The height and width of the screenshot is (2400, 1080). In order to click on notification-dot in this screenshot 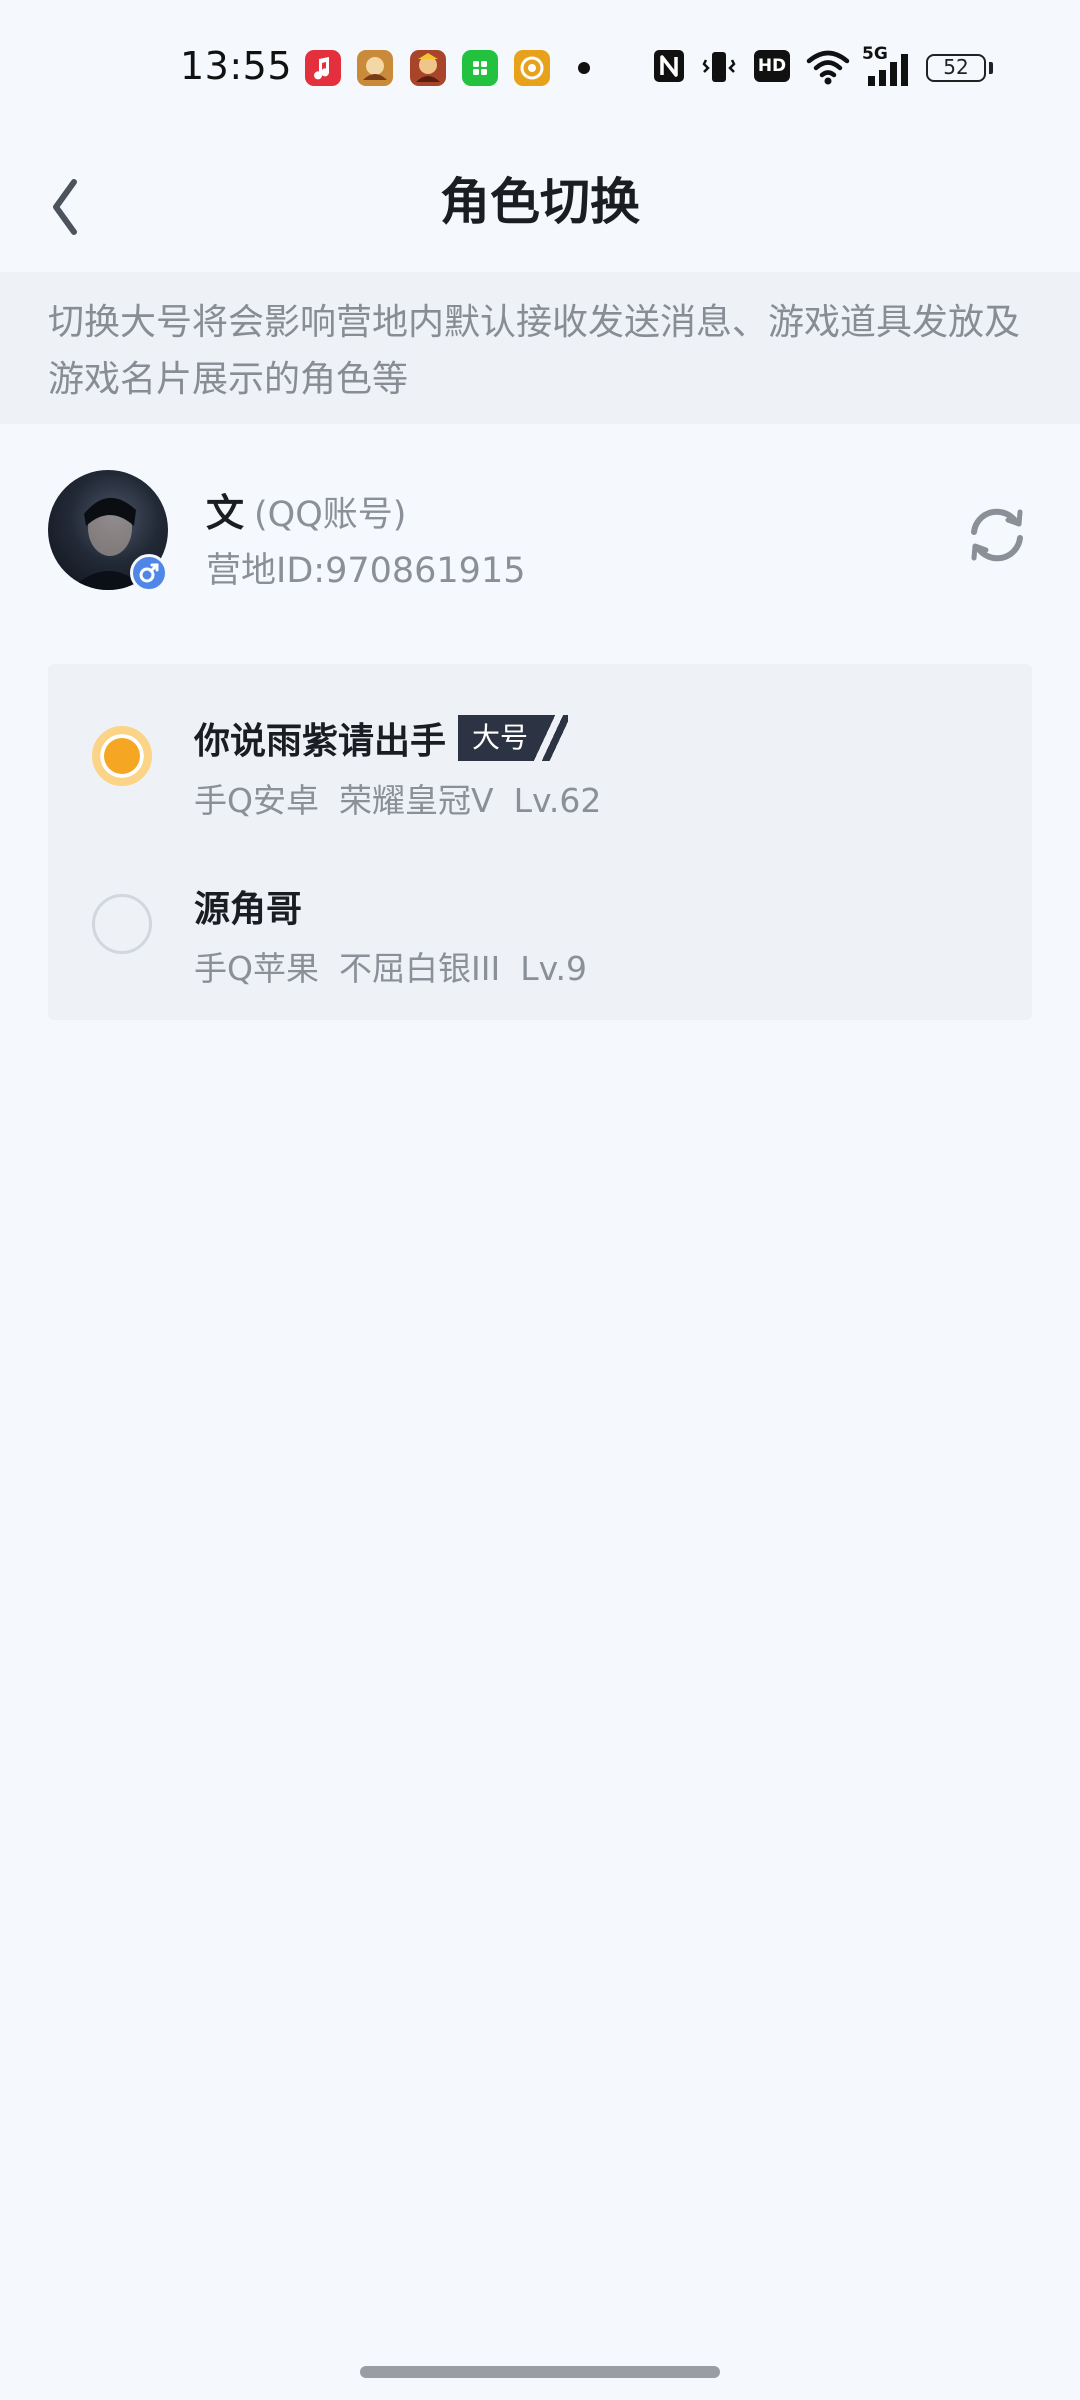, I will do `click(584, 68)`.